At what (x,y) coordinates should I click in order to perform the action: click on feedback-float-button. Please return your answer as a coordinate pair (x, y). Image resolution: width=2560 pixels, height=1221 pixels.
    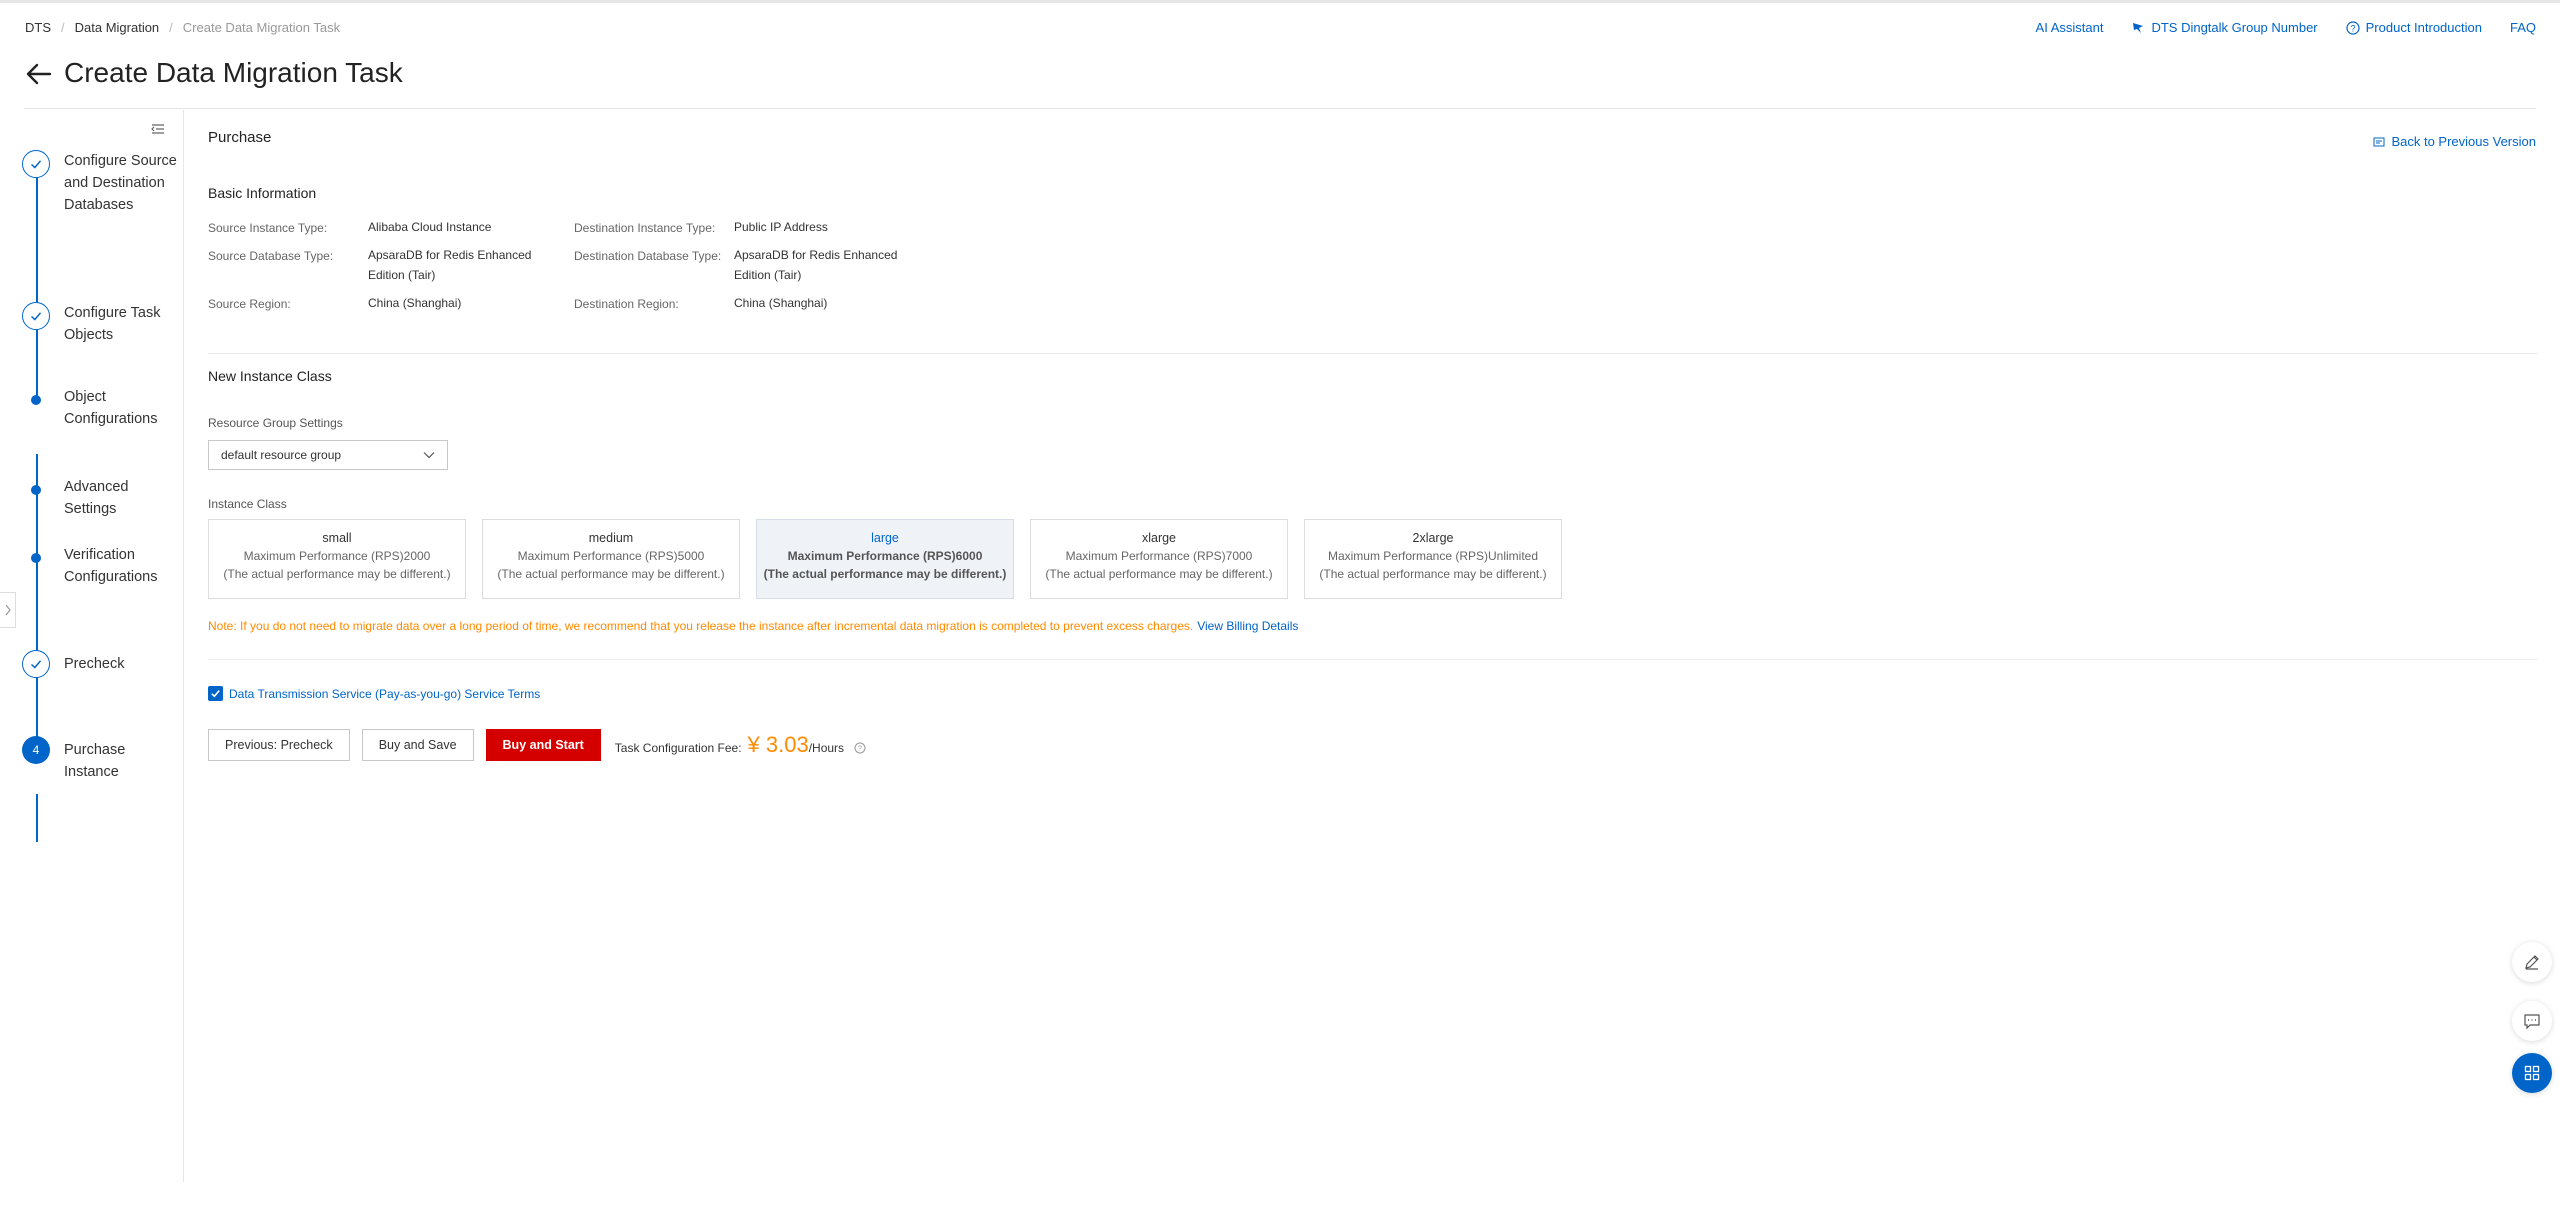
    Looking at the image, I should click on (2532, 1021).